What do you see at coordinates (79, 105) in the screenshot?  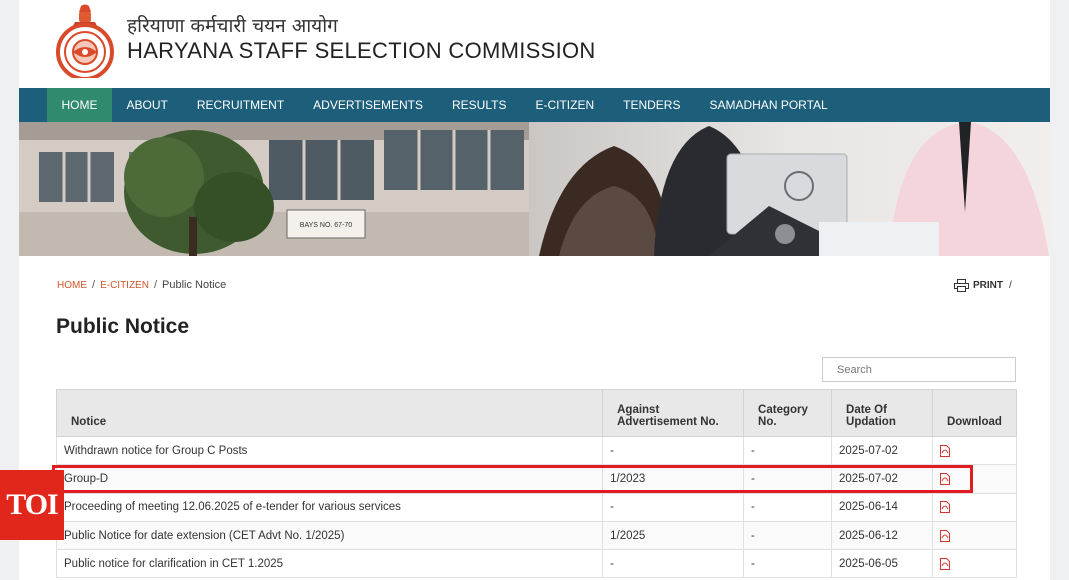 I see `nav-home: HOME` at bounding box center [79, 105].